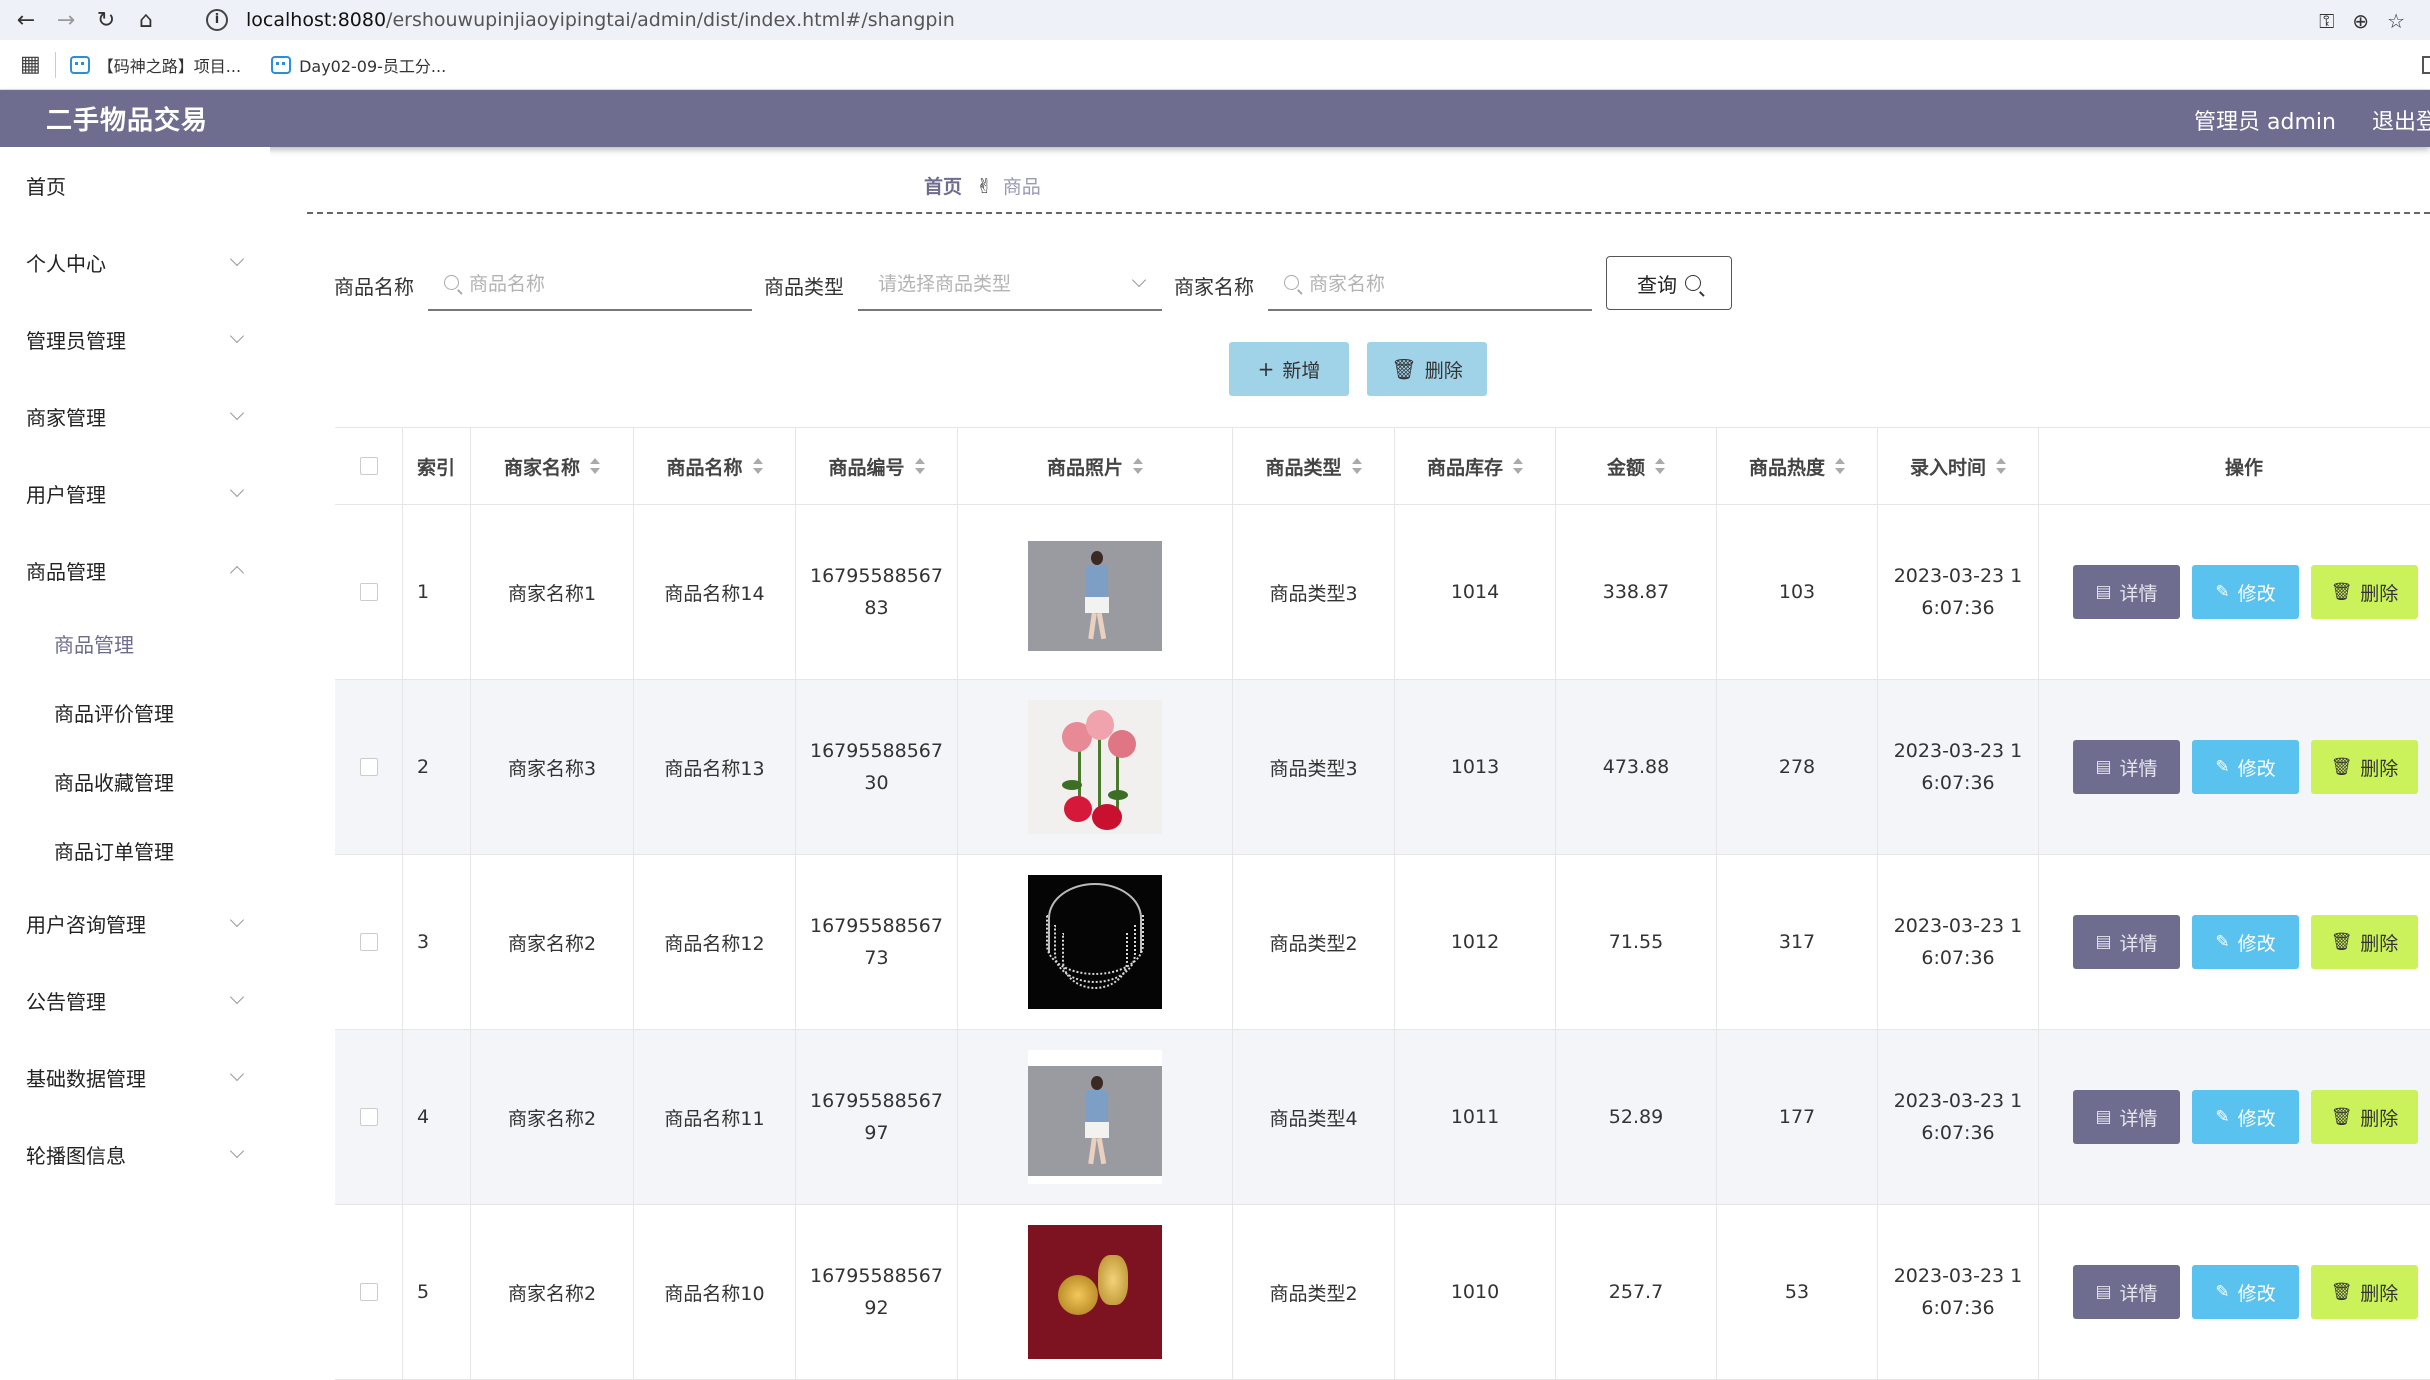 The image size is (2430, 1380). What do you see at coordinates (1313, 593) in the screenshot?
I see `row-type: 商品类型3` at bounding box center [1313, 593].